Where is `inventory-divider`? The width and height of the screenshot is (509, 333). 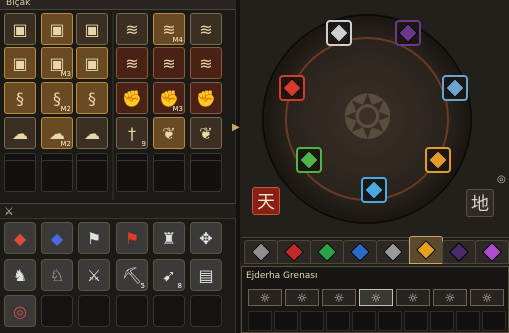
inventory-divider is located at coordinates (113, 106).